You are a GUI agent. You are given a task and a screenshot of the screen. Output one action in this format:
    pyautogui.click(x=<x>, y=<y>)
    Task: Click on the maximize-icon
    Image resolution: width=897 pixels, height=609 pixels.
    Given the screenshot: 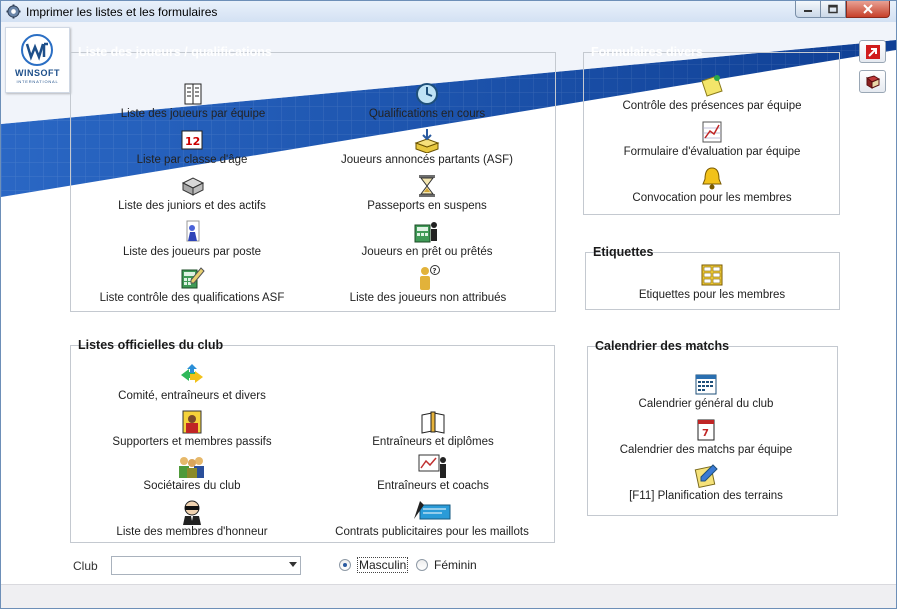 What is the action you would take?
    pyautogui.click(x=833, y=9)
    